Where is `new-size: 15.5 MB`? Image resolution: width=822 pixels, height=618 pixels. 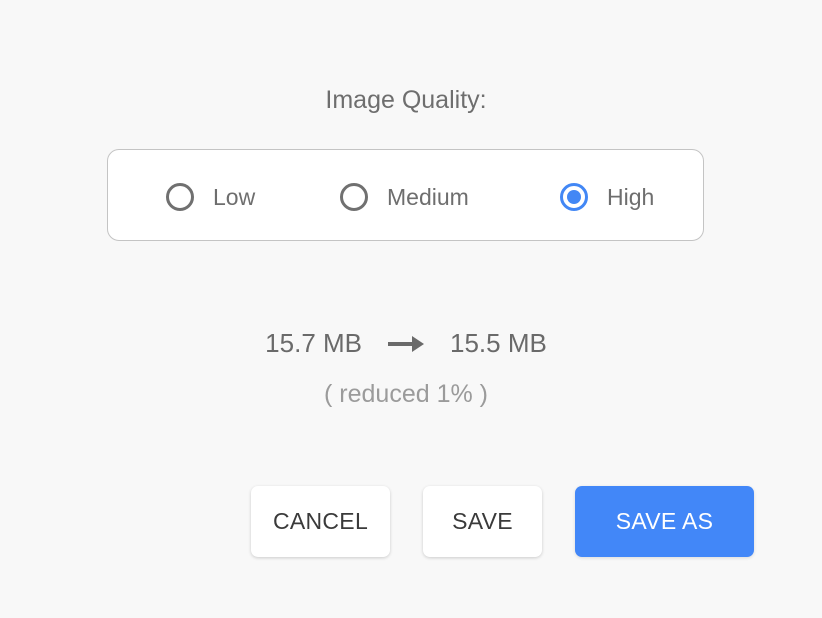
new-size: 15.5 MB is located at coordinates (498, 343).